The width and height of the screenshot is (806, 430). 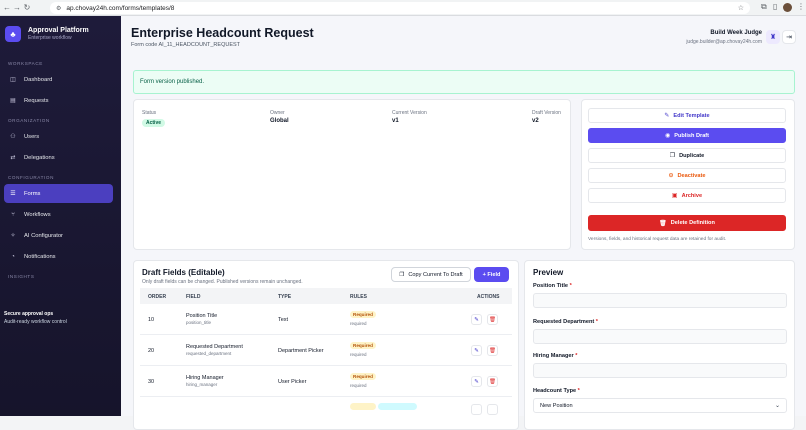 I want to click on form-code: Form code AI_11_HEADCOUNT_REQUEST, so click(x=186, y=45).